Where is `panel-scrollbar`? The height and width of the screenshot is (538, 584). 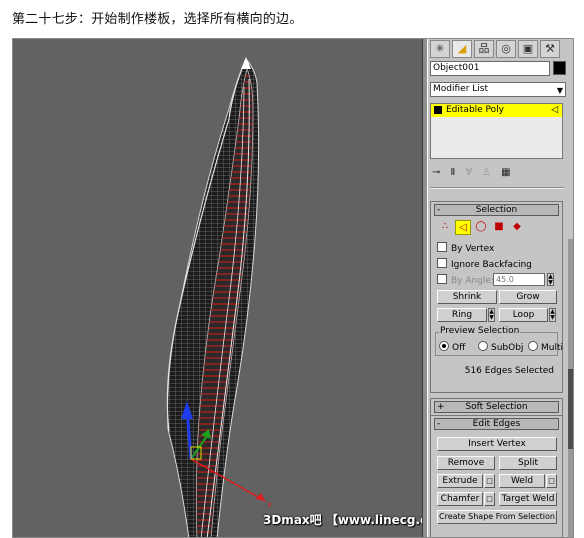
panel-scrollbar is located at coordinates (570, 388).